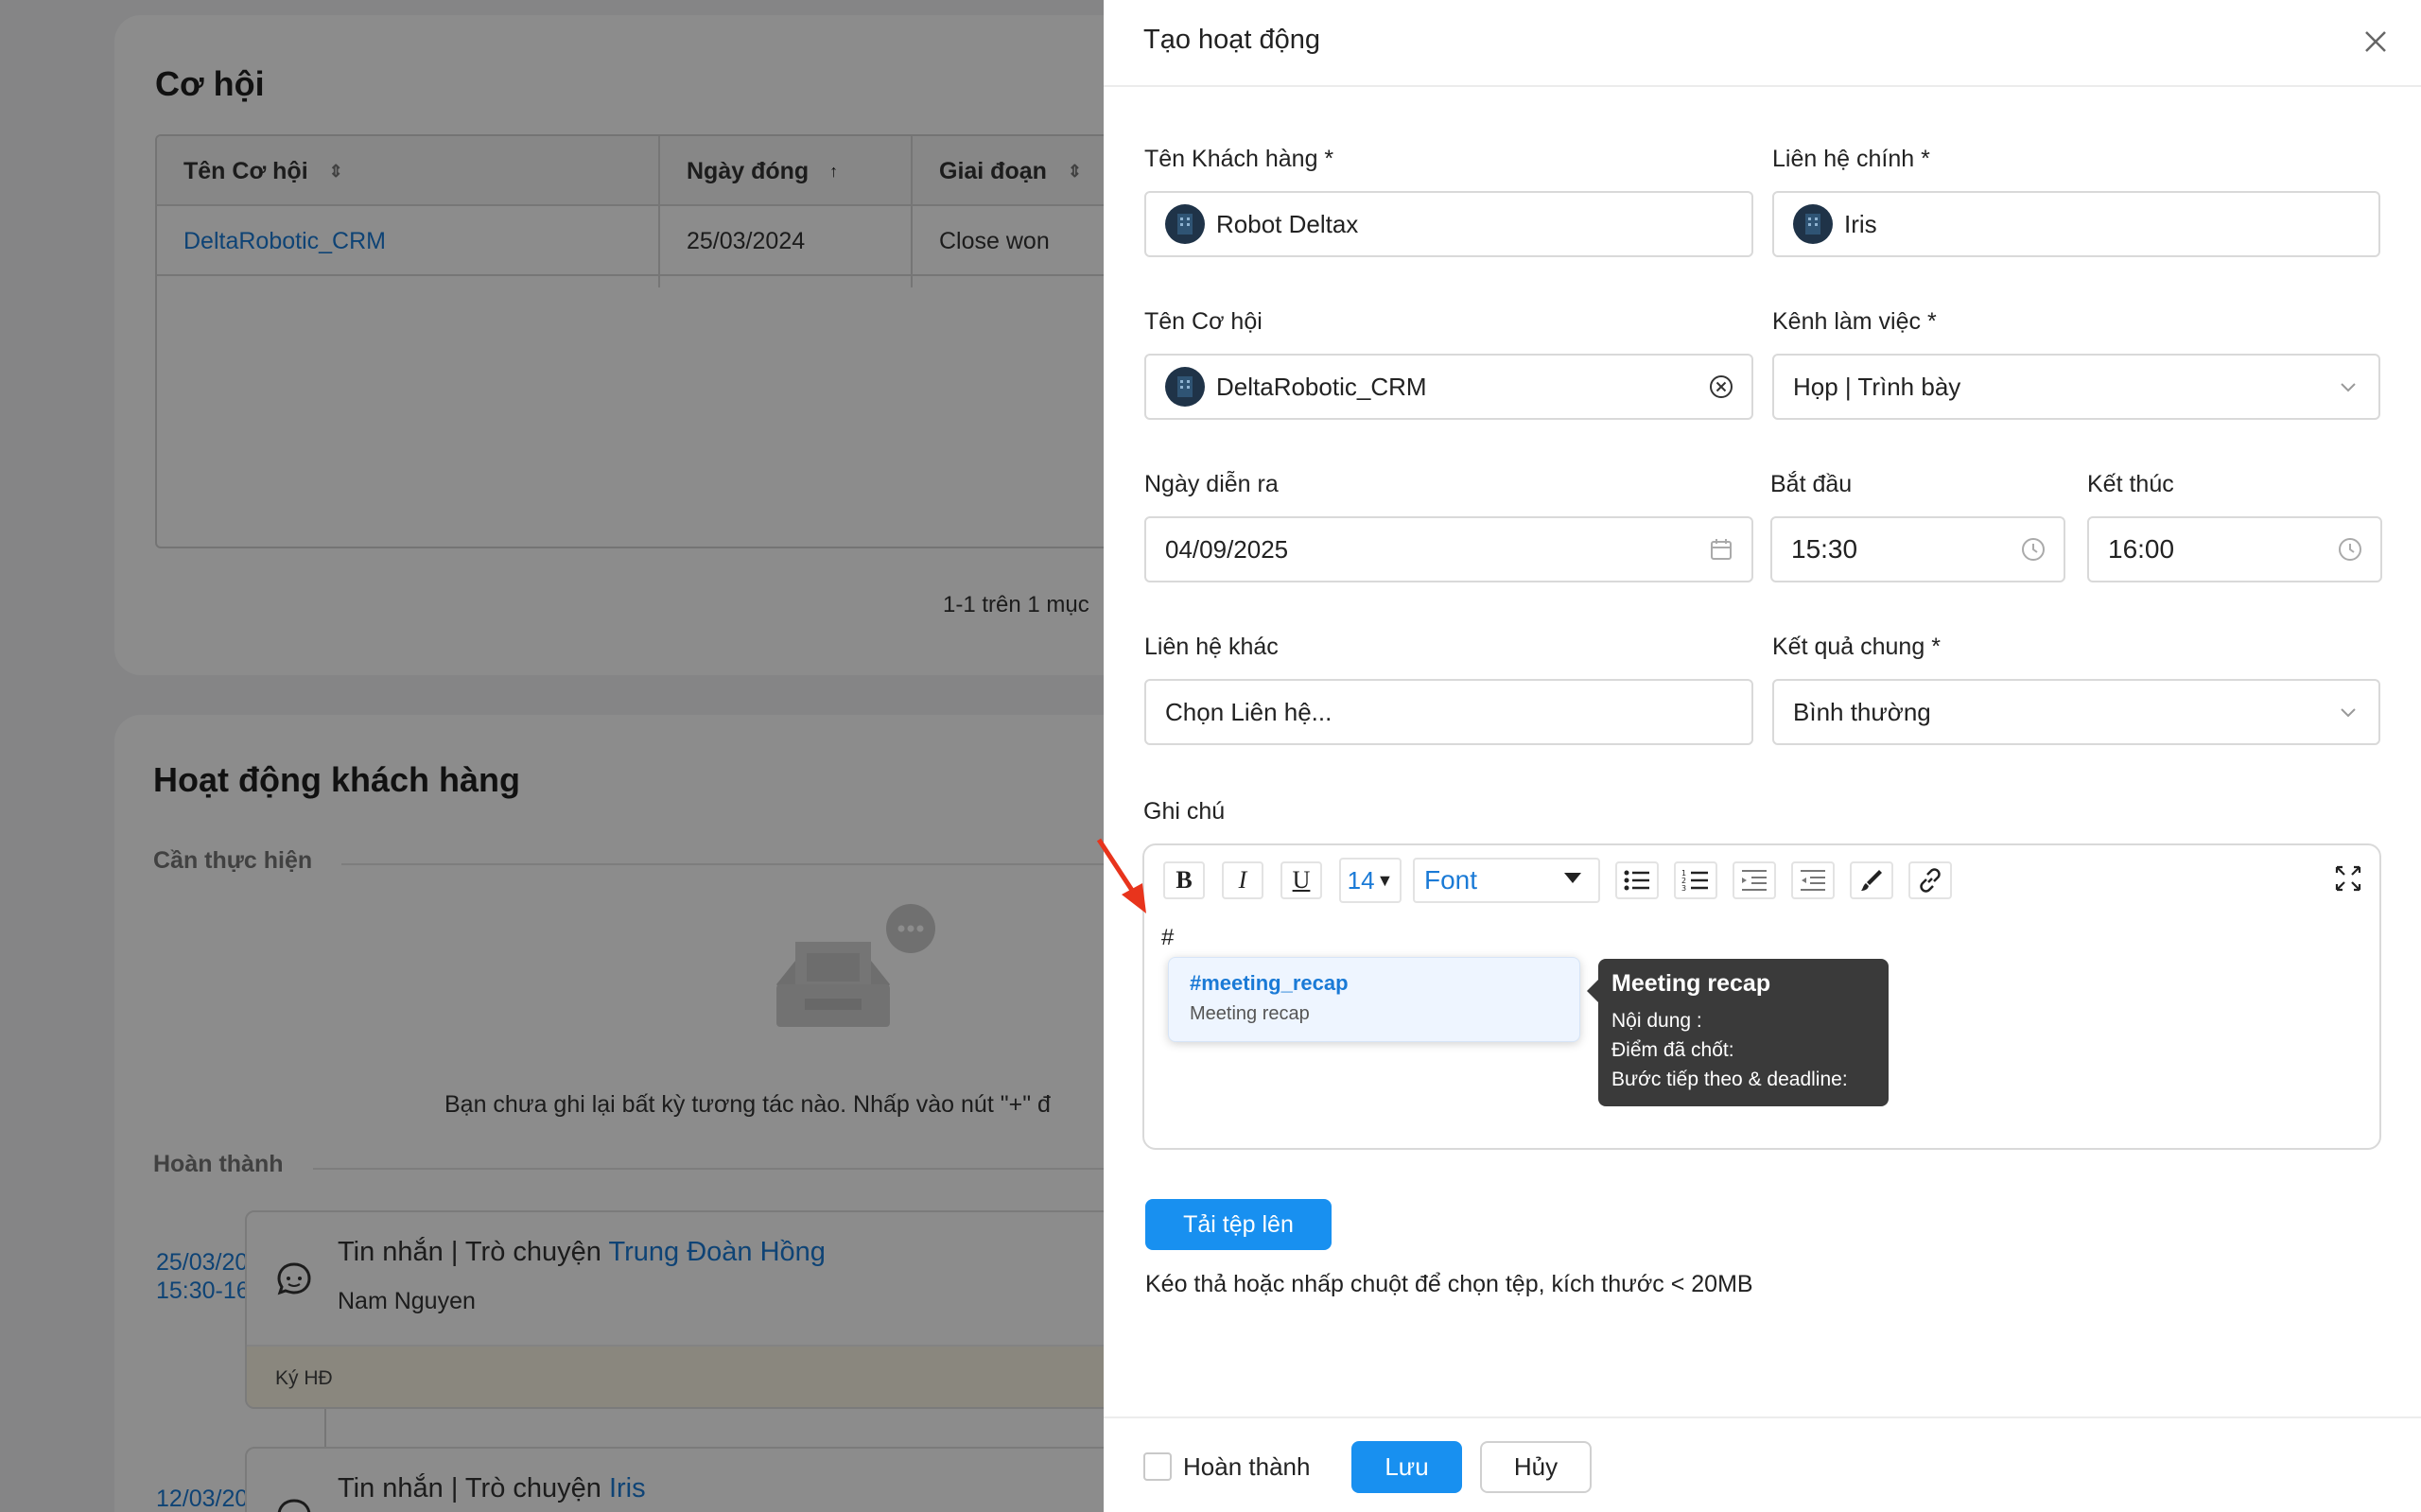 Image resolution: width=2421 pixels, height=1512 pixels. I want to click on outdent-button, so click(1754, 880).